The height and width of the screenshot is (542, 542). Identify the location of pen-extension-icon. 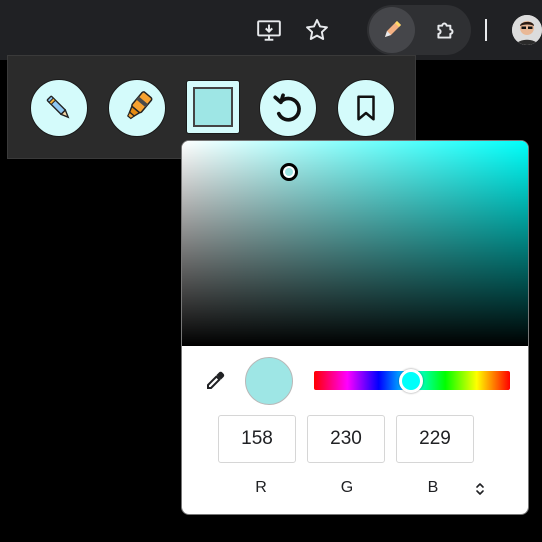
(393, 29).